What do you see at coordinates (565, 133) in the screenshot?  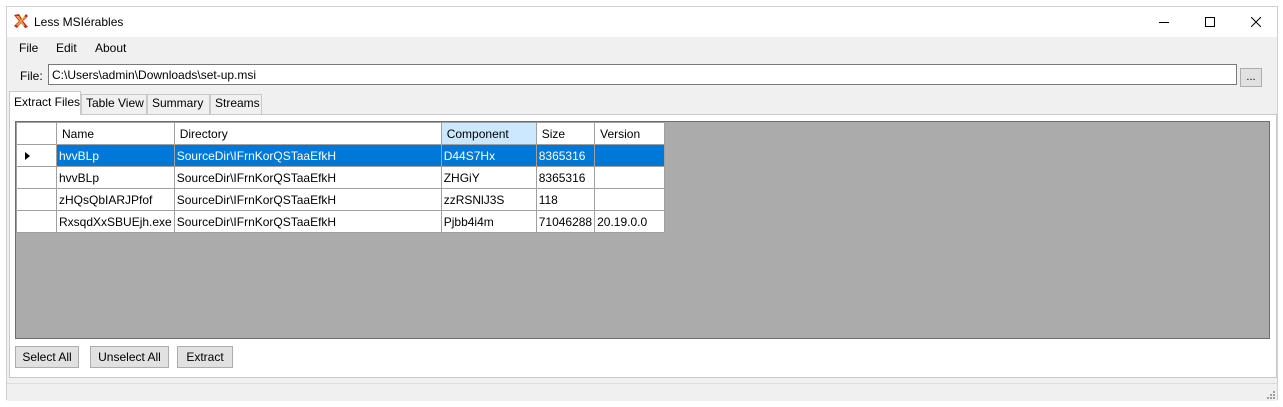 I see `column-header-size: Size` at bounding box center [565, 133].